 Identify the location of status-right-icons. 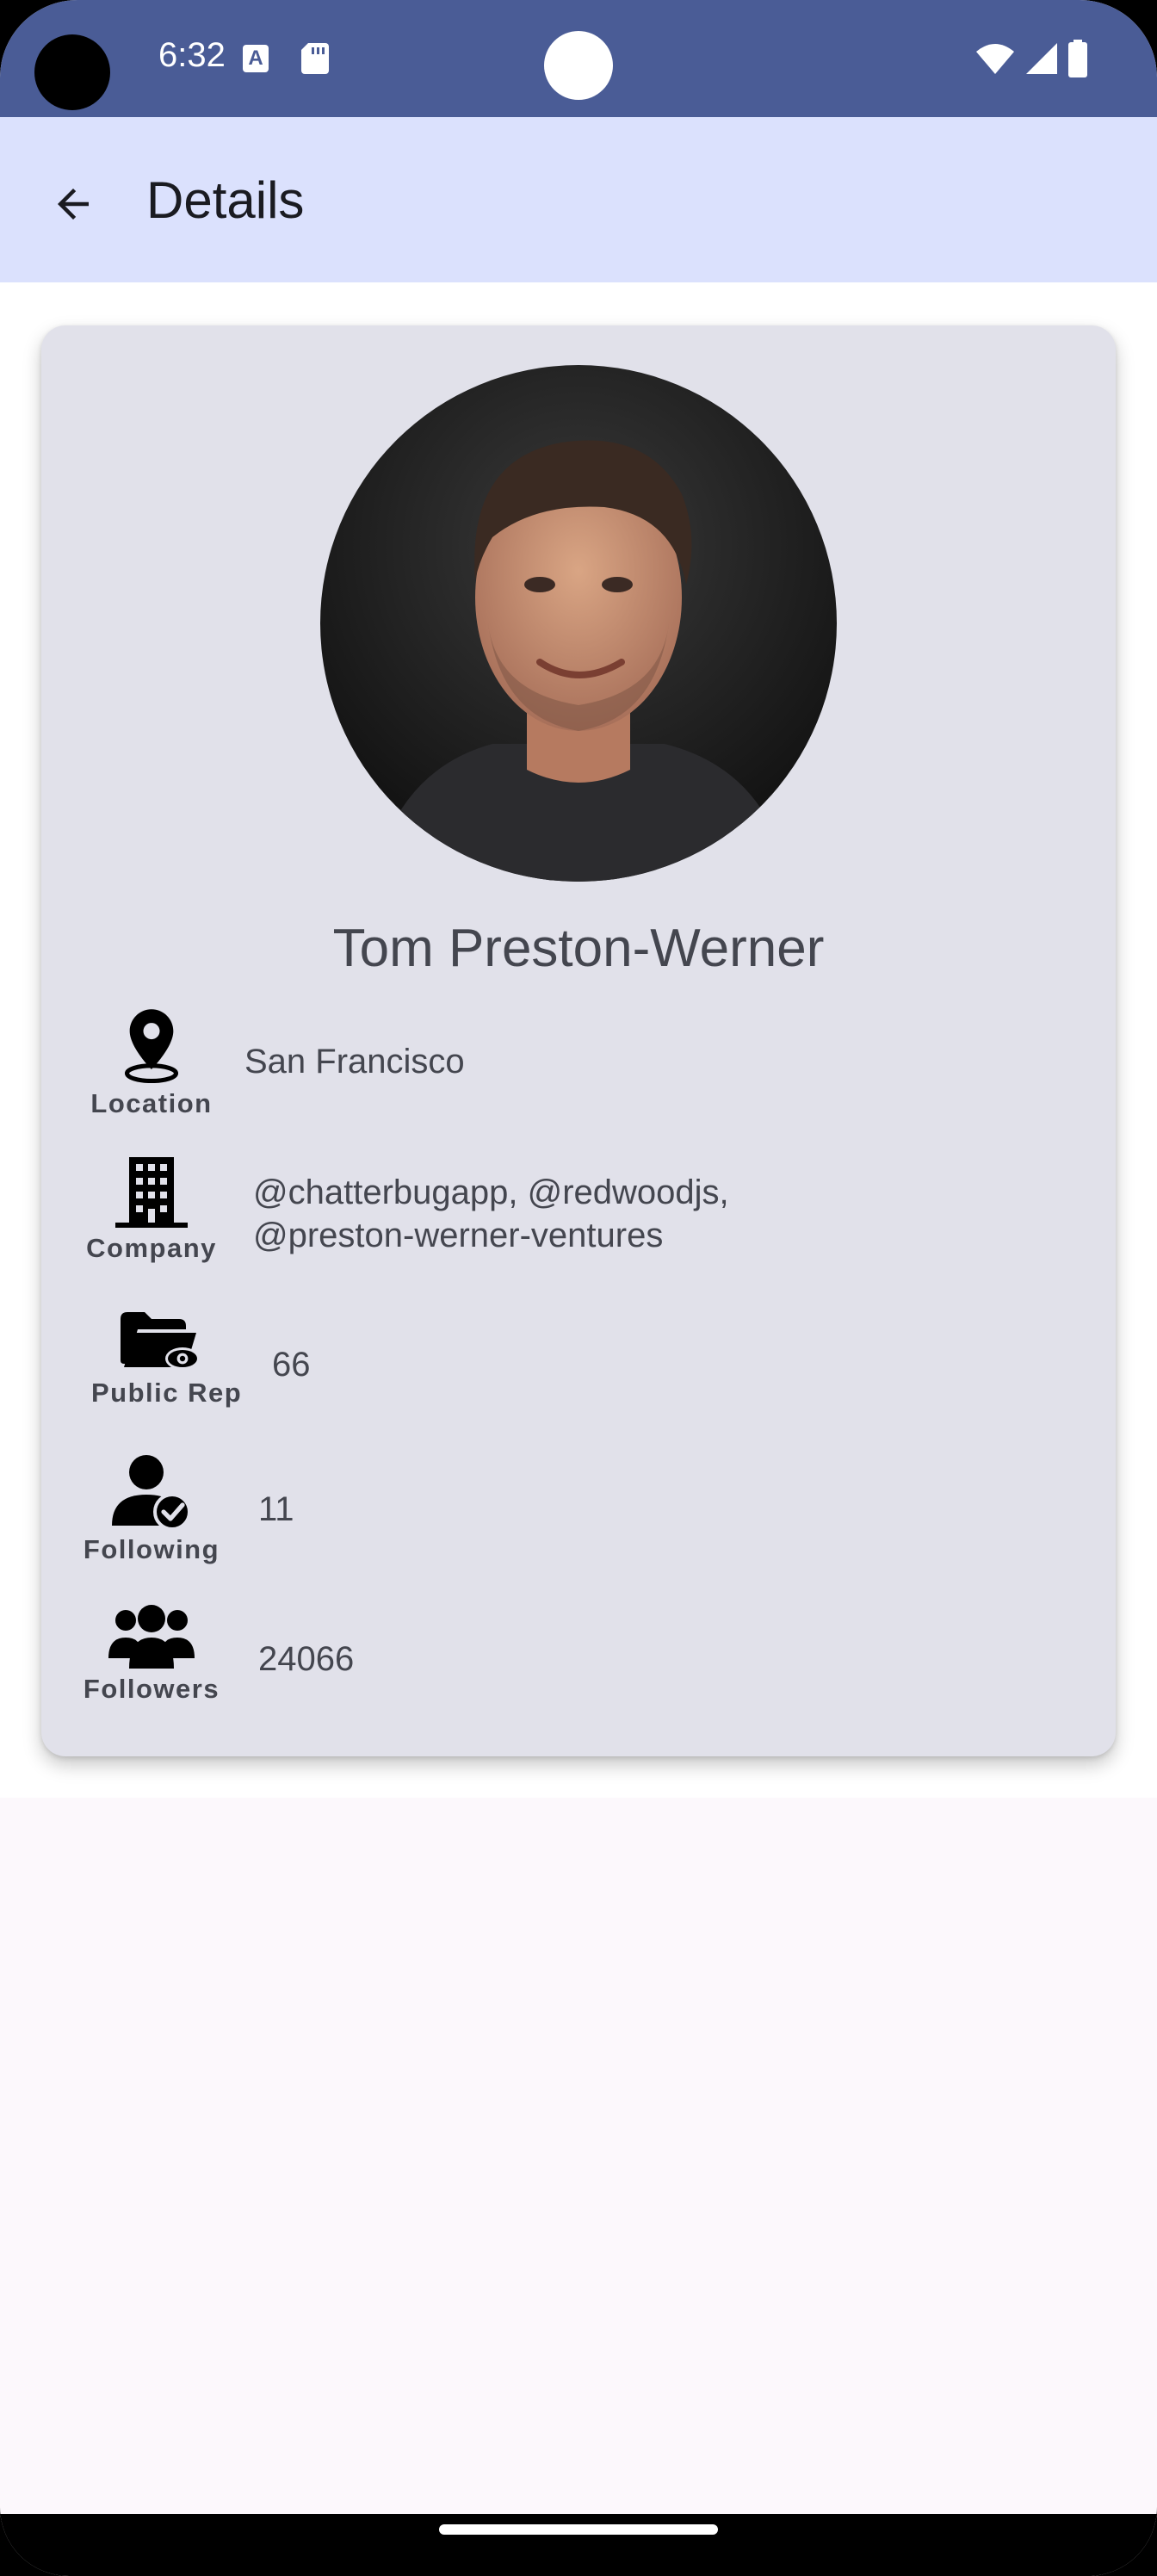
(1031, 59).